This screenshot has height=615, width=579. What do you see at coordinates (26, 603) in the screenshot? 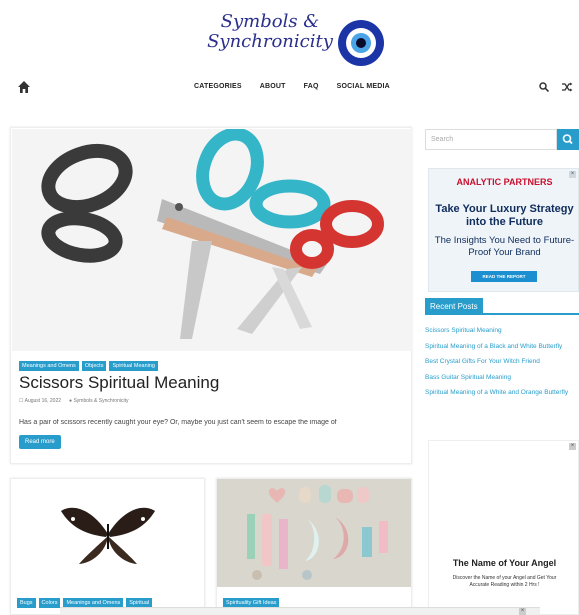
I see `category-tag: Bugs` at bounding box center [26, 603].